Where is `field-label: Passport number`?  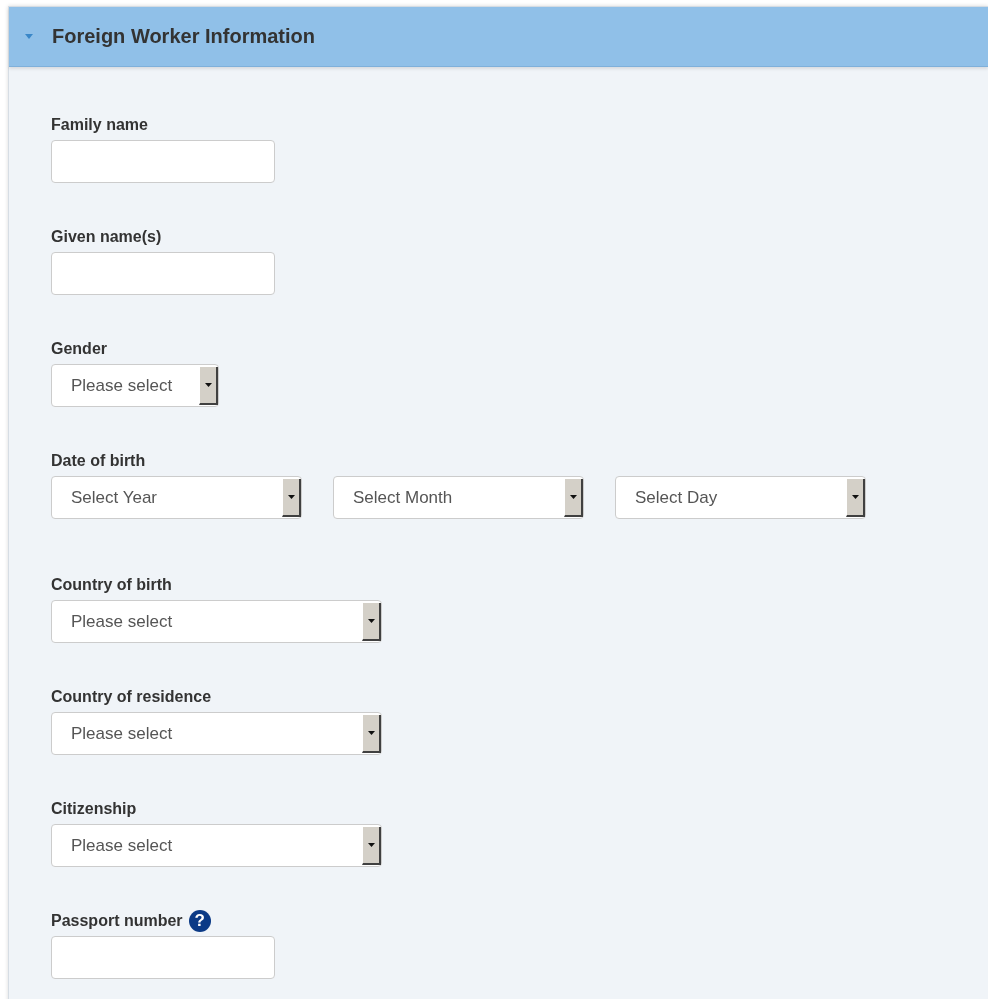 field-label: Passport number is located at coordinates (117, 921).